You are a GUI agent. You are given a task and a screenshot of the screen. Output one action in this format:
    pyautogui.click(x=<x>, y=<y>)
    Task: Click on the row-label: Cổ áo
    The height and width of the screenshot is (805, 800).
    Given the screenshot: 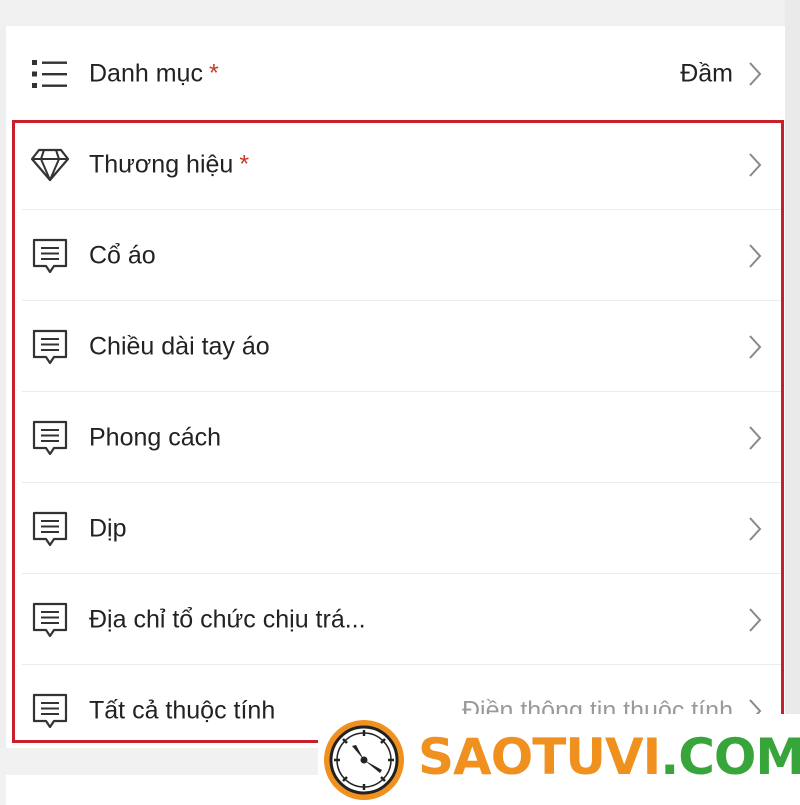 What is the action you would take?
    pyautogui.click(x=122, y=255)
    